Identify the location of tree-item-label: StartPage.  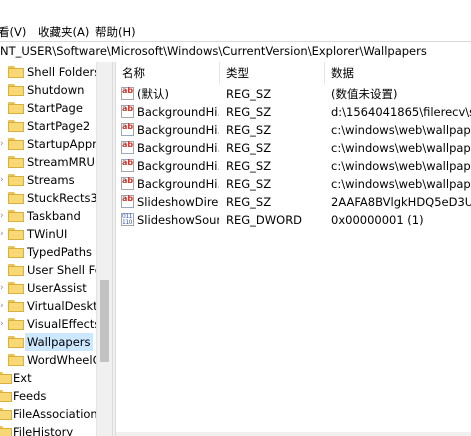
(55, 108).